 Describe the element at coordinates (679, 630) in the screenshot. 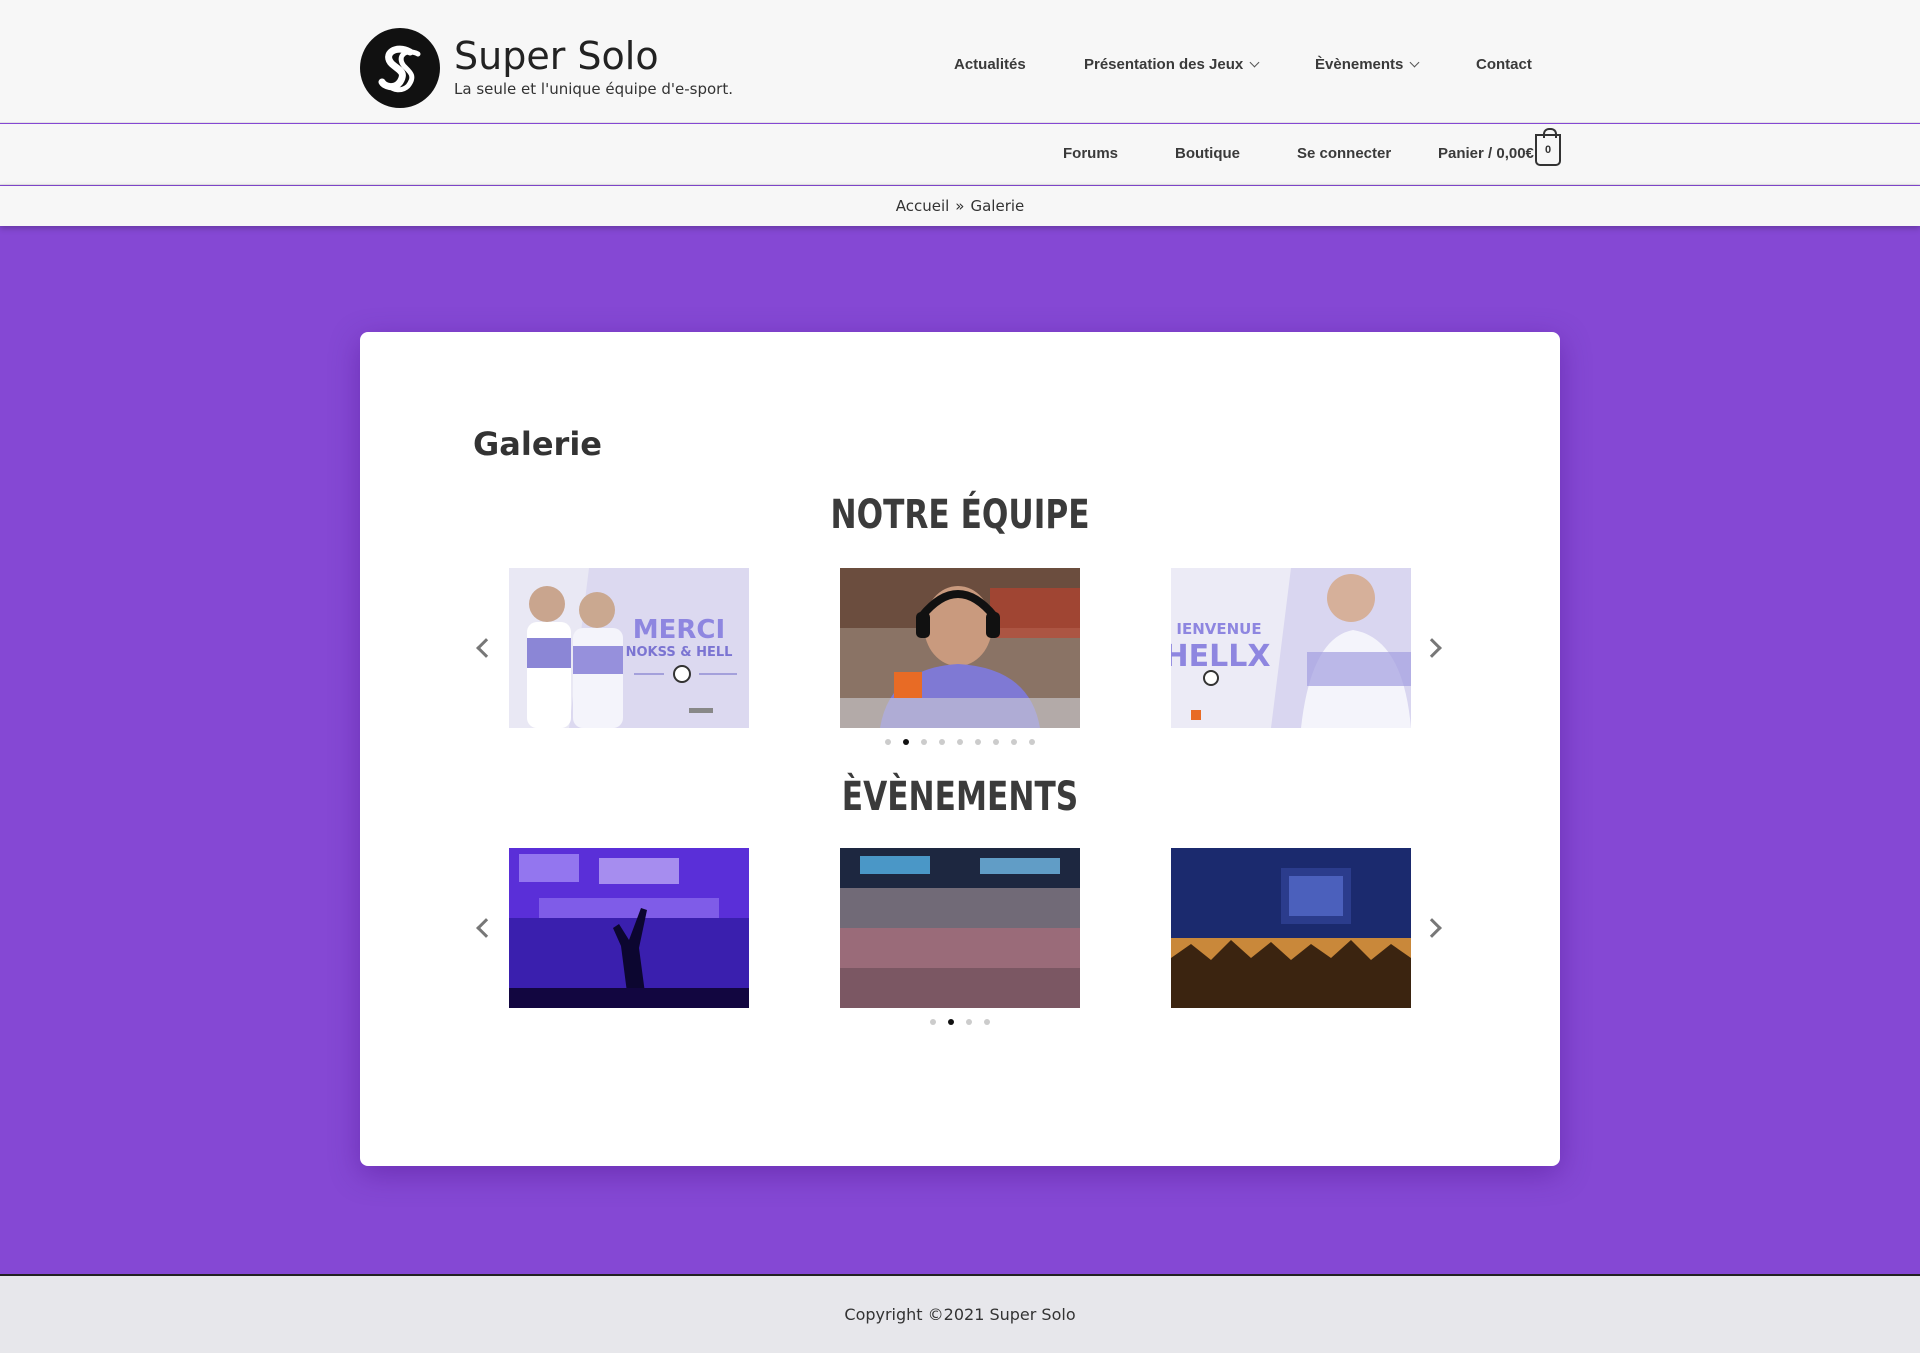

I see `slide-text-line1: MERCI` at that location.